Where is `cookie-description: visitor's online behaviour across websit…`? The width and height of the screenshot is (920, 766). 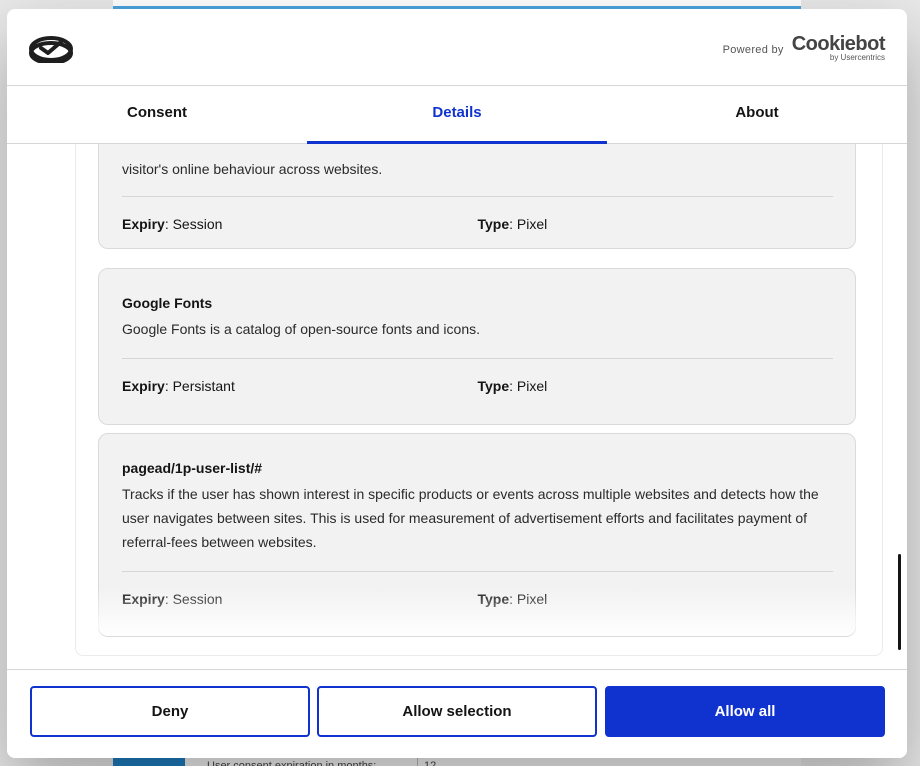 cookie-description: visitor's online behaviour across websit… is located at coordinates (252, 169).